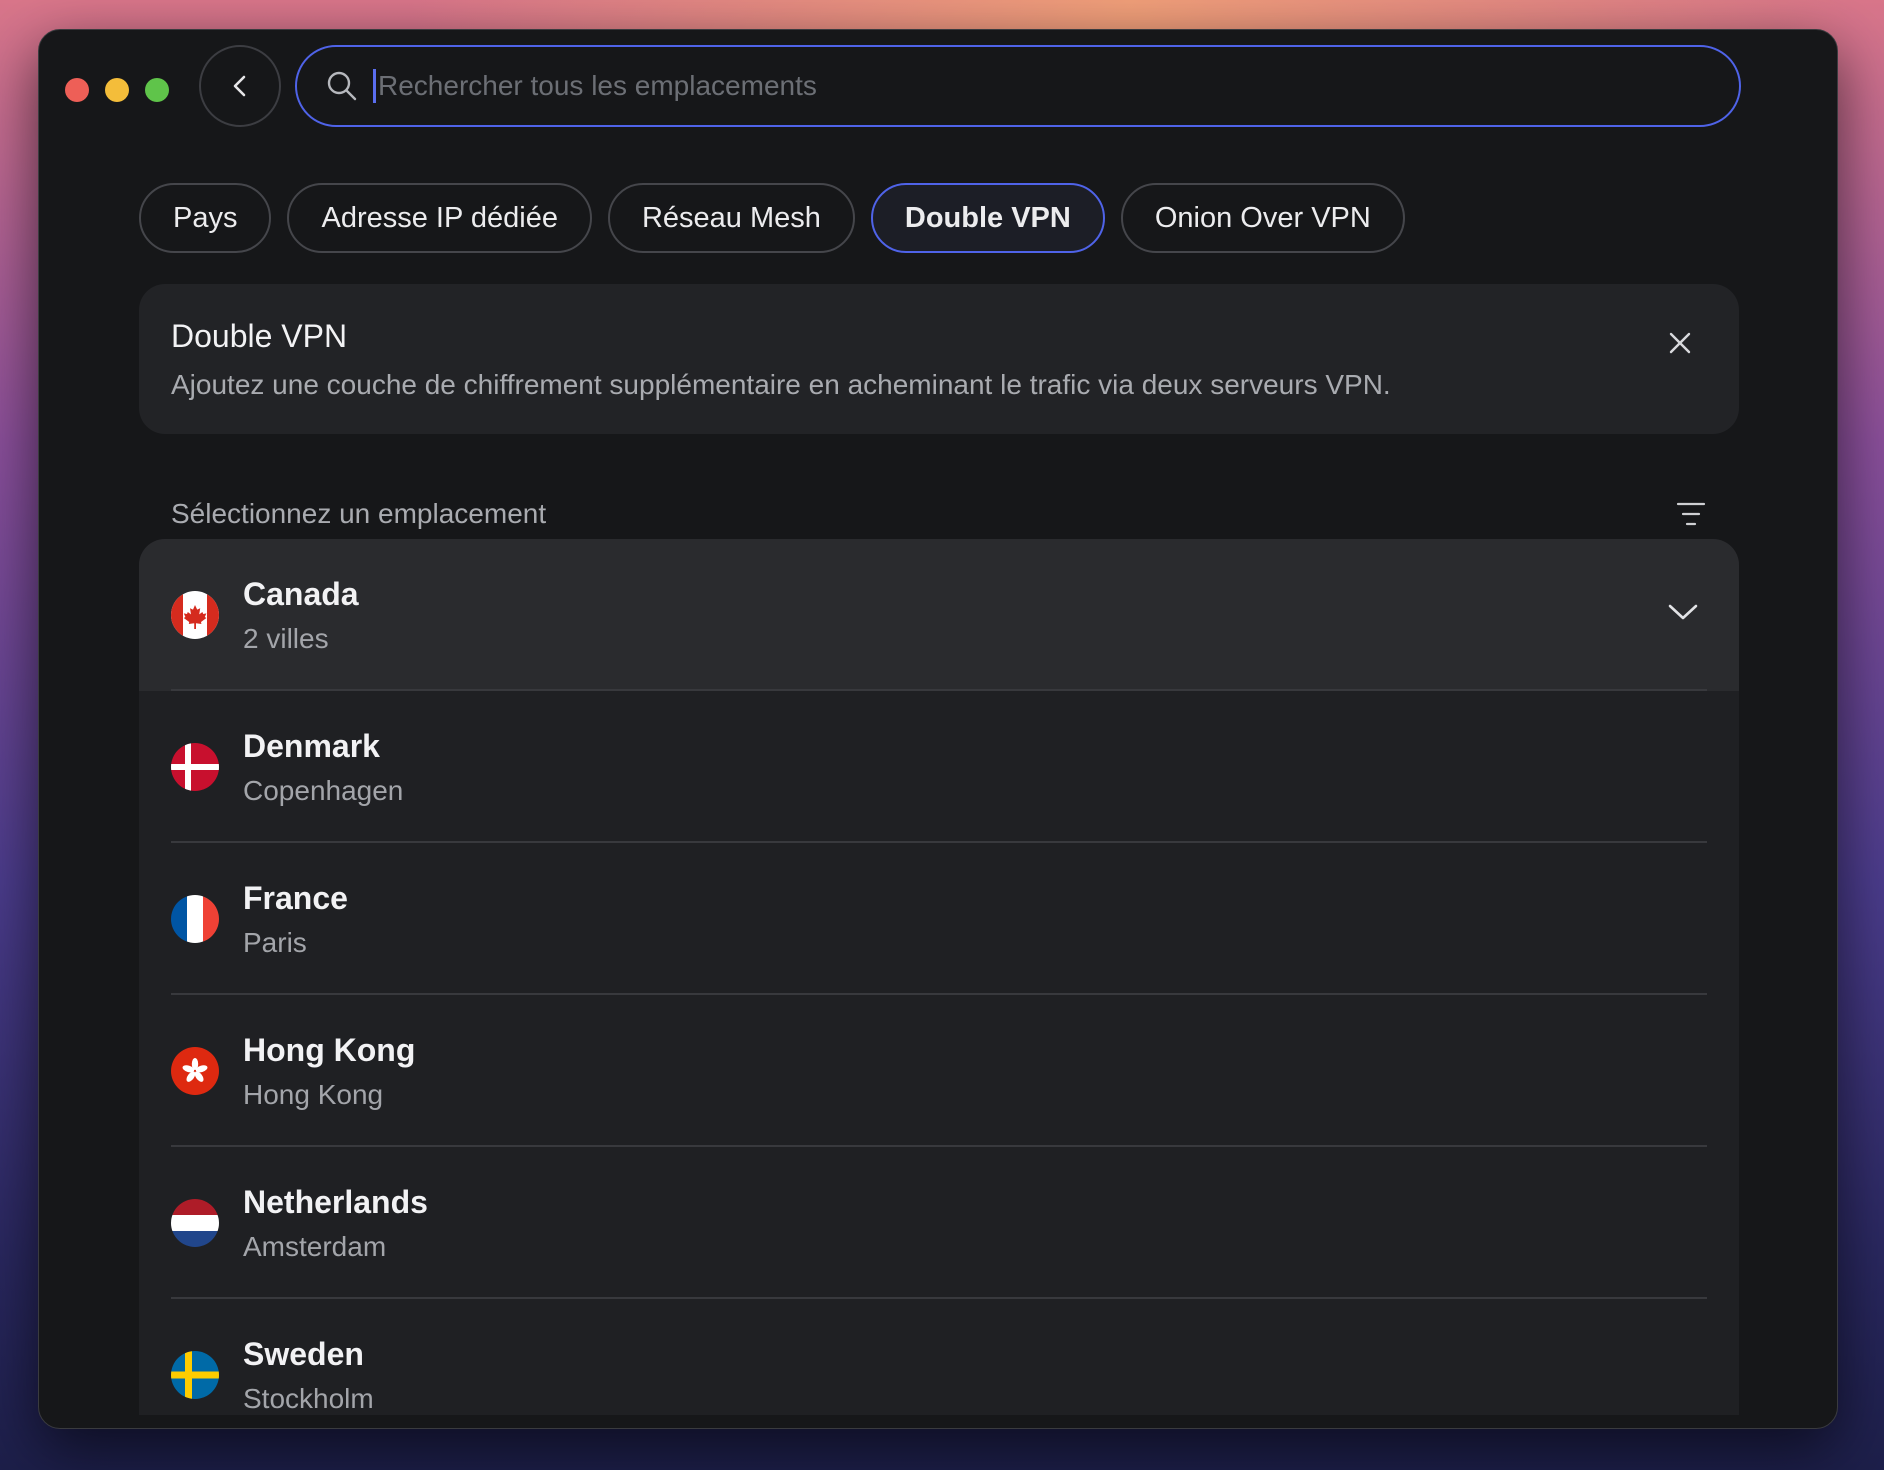  Describe the element at coordinates (205, 218) in the screenshot. I see `tab-pays: Pays` at that location.